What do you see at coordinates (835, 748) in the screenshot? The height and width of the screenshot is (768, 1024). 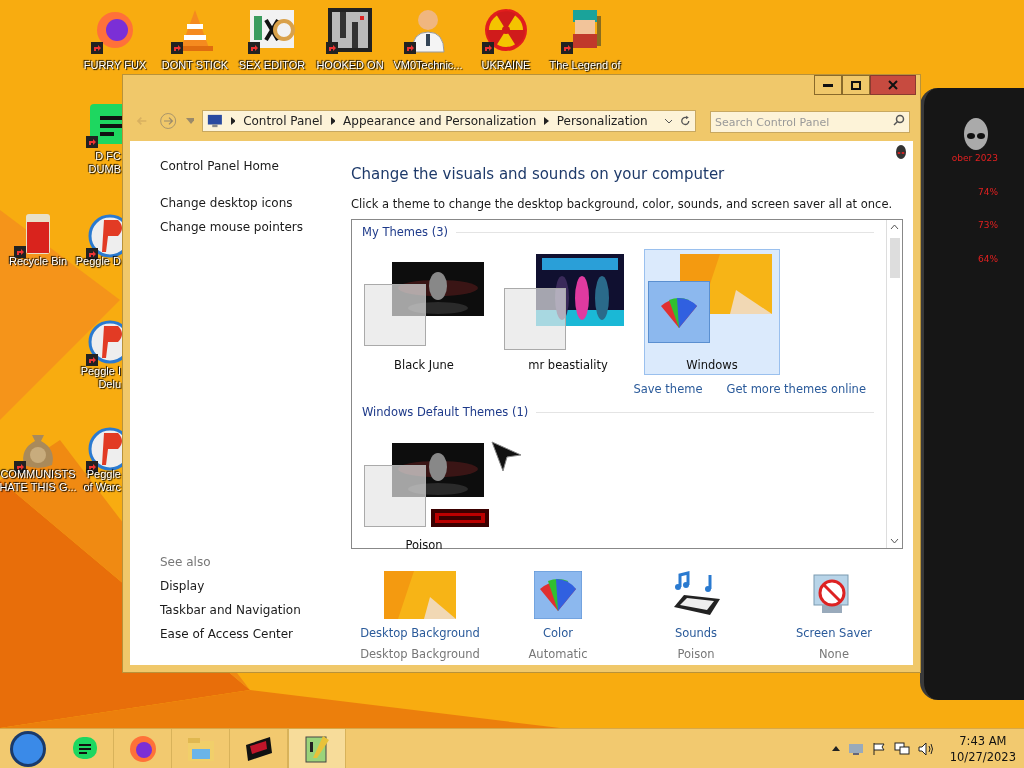 I see `show-hidden-icons-icon` at bounding box center [835, 748].